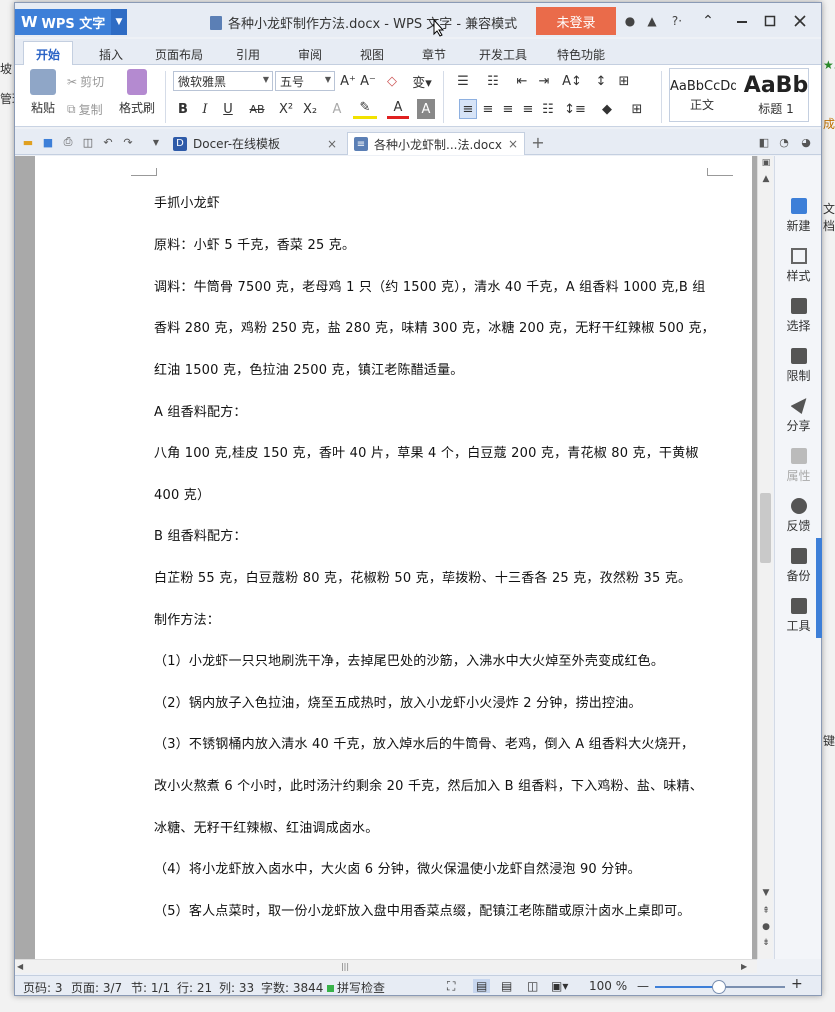 This screenshot has height=1012, width=835. Describe the element at coordinates (766, 163) in the screenshot. I see `ruler-toggle-icon: ▣` at that location.